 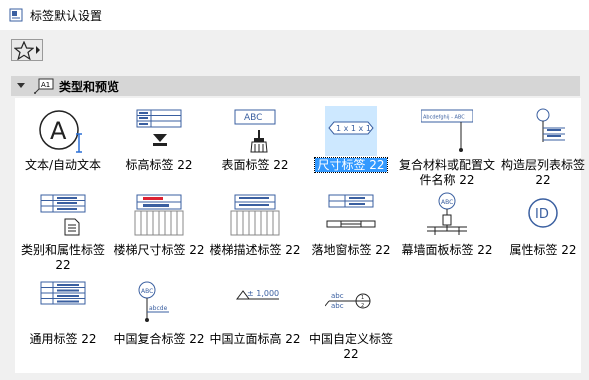 What do you see at coordinates (89, 87) in the screenshot?
I see `section-title: 类型和预览` at bounding box center [89, 87].